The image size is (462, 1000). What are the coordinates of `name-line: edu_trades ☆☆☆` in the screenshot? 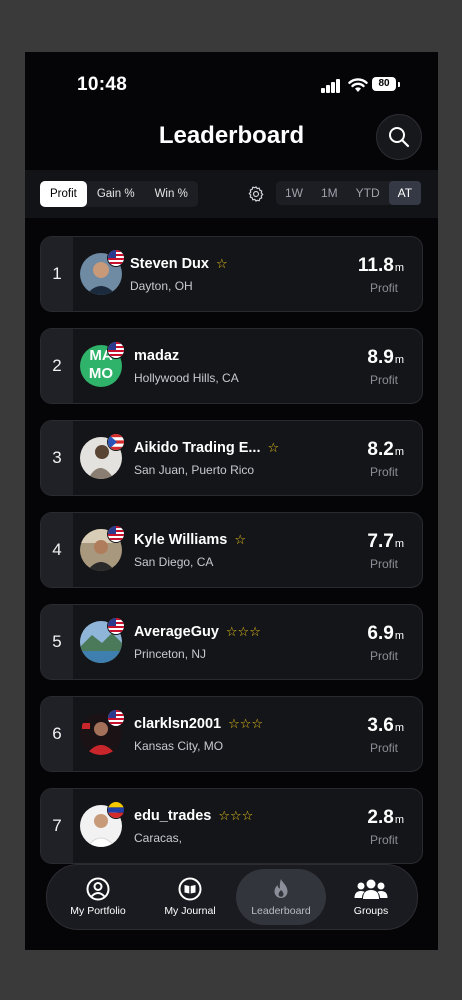 It's located at (193, 816).